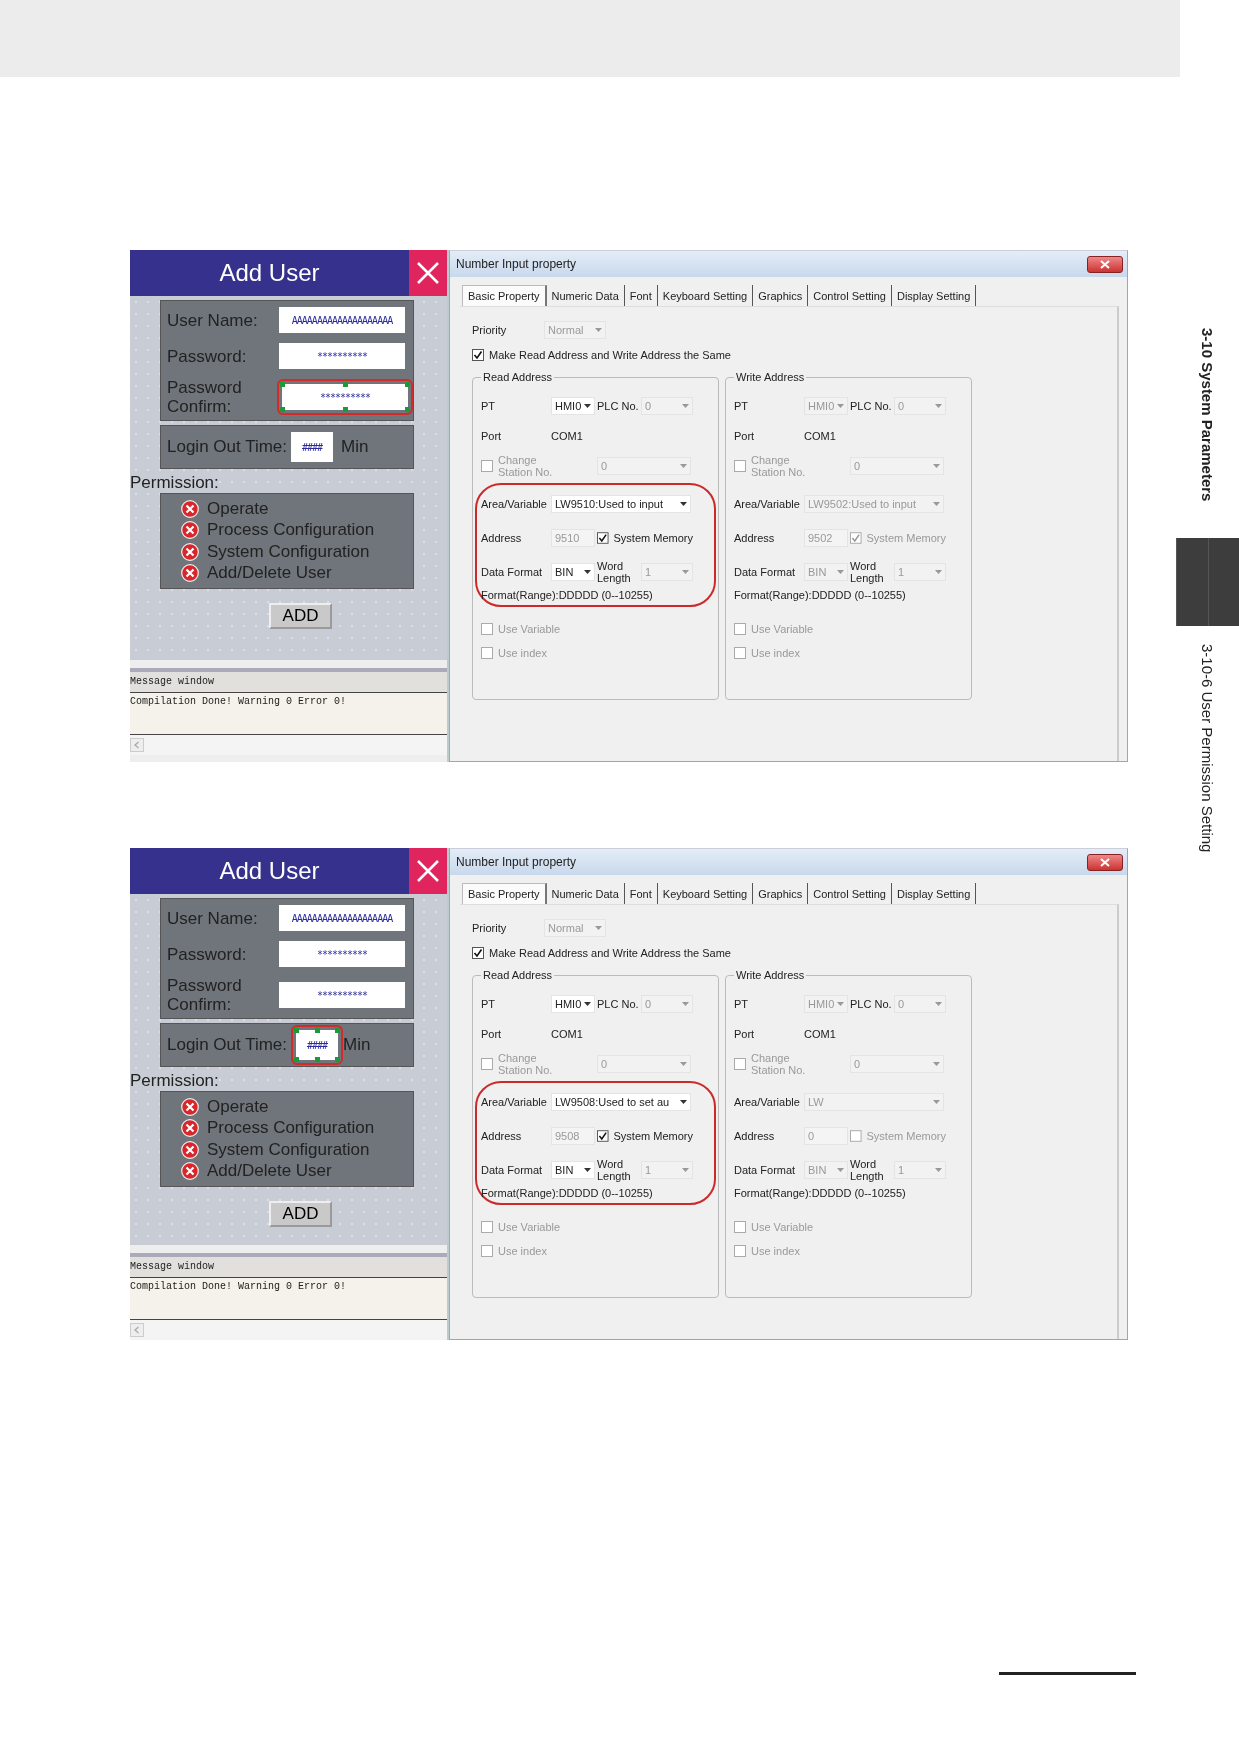  Describe the element at coordinates (765, 1170) in the screenshot. I see `field-label: Data Format` at that location.